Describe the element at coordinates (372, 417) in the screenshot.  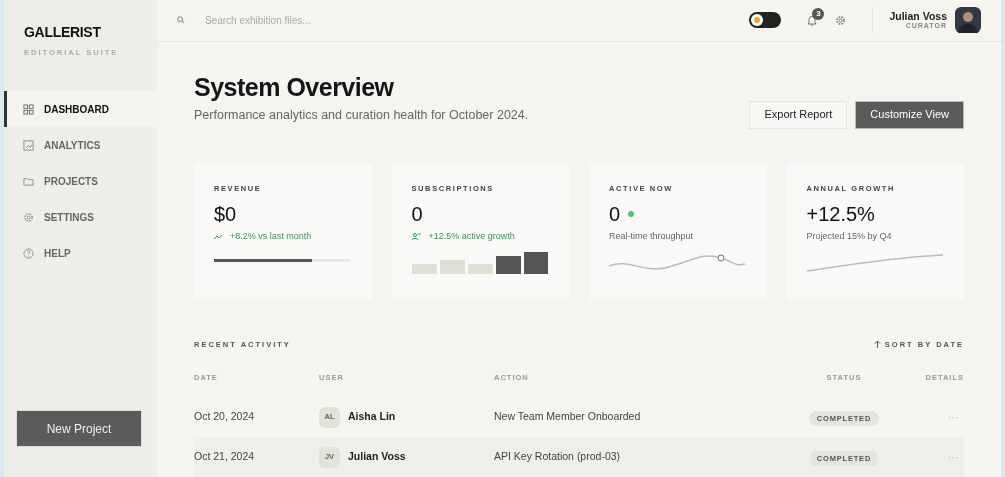
I see `user-name: Aisha Lin` at that location.